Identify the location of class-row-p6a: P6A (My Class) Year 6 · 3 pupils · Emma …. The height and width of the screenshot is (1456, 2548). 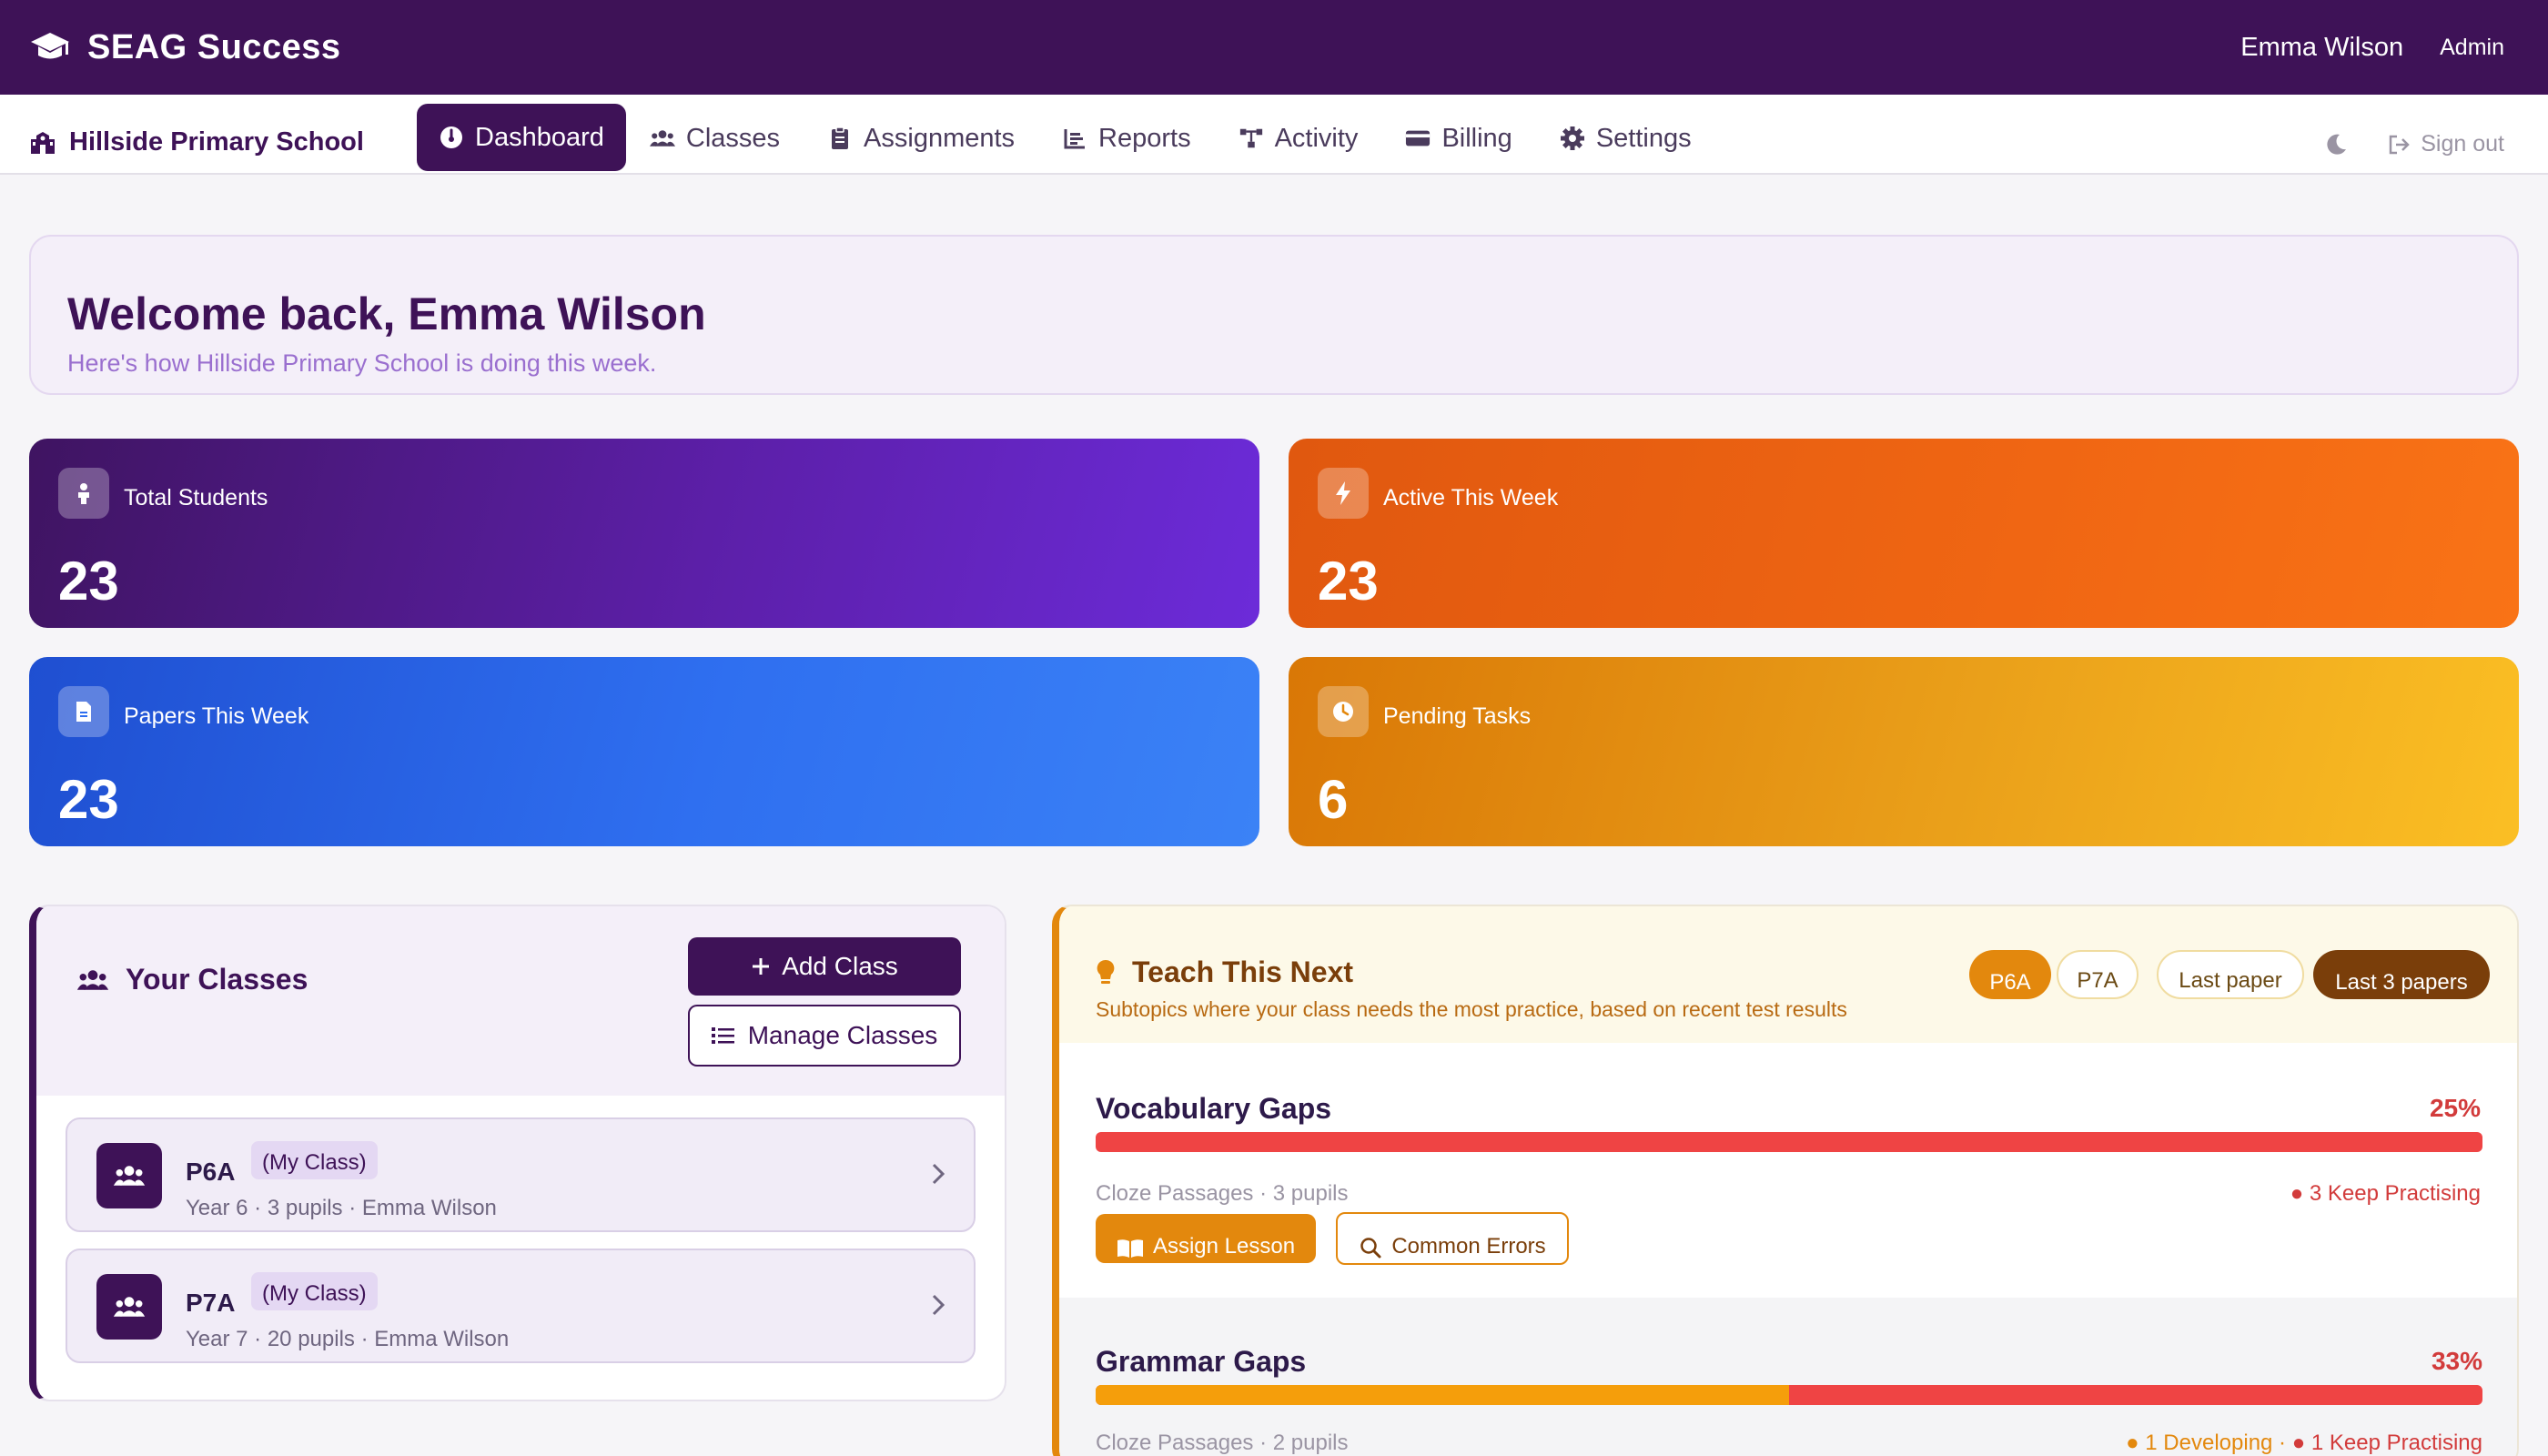
(521, 1175).